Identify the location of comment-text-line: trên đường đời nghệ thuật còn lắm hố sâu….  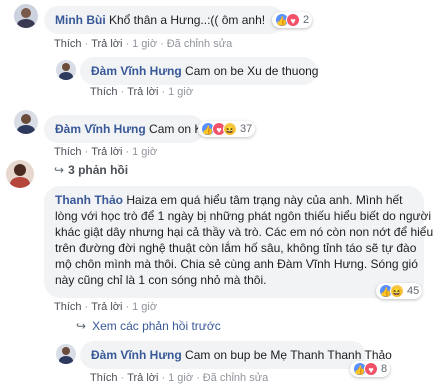
(236, 248).